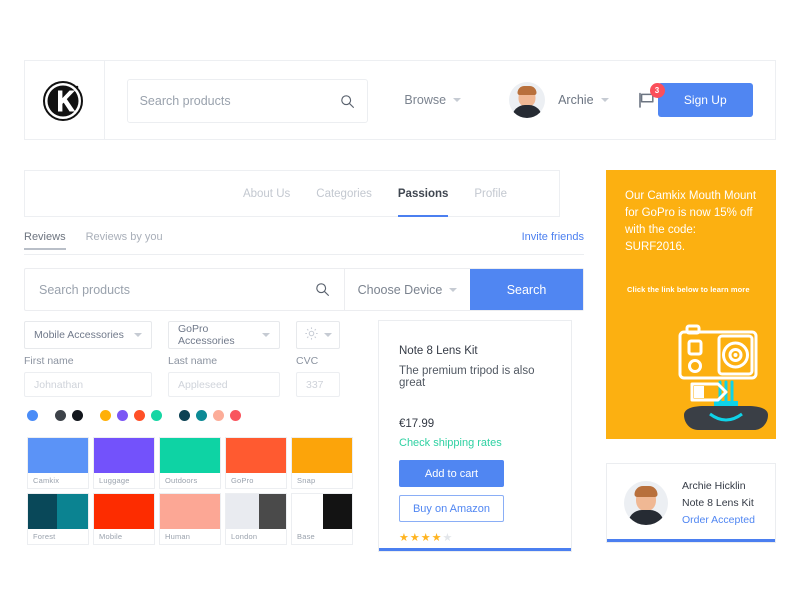 This screenshot has height=600, width=800. I want to click on avatar-hair, so click(646, 491).